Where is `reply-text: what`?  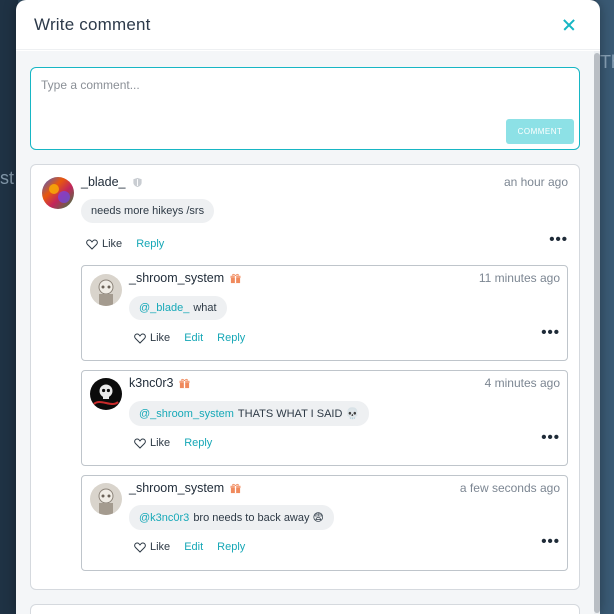
reply-text: what is located at coordinates (205, 308).